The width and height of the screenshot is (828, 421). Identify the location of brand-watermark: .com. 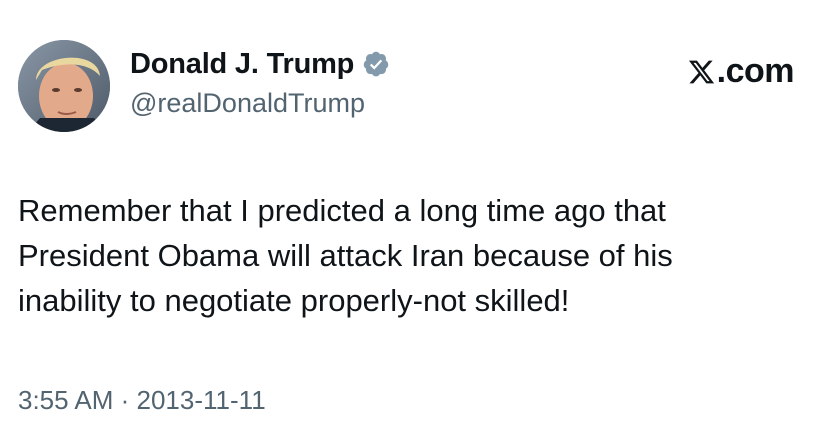
(741, 71).